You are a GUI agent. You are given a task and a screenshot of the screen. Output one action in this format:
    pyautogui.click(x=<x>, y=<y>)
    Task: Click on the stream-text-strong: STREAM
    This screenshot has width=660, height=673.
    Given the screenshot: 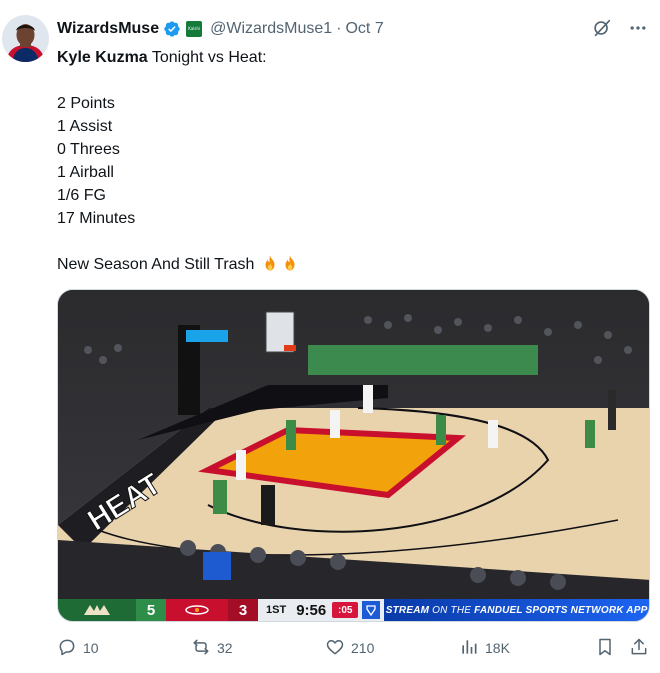 What is the action you would take?
    pyautogui.click(x=407, y=610)
    